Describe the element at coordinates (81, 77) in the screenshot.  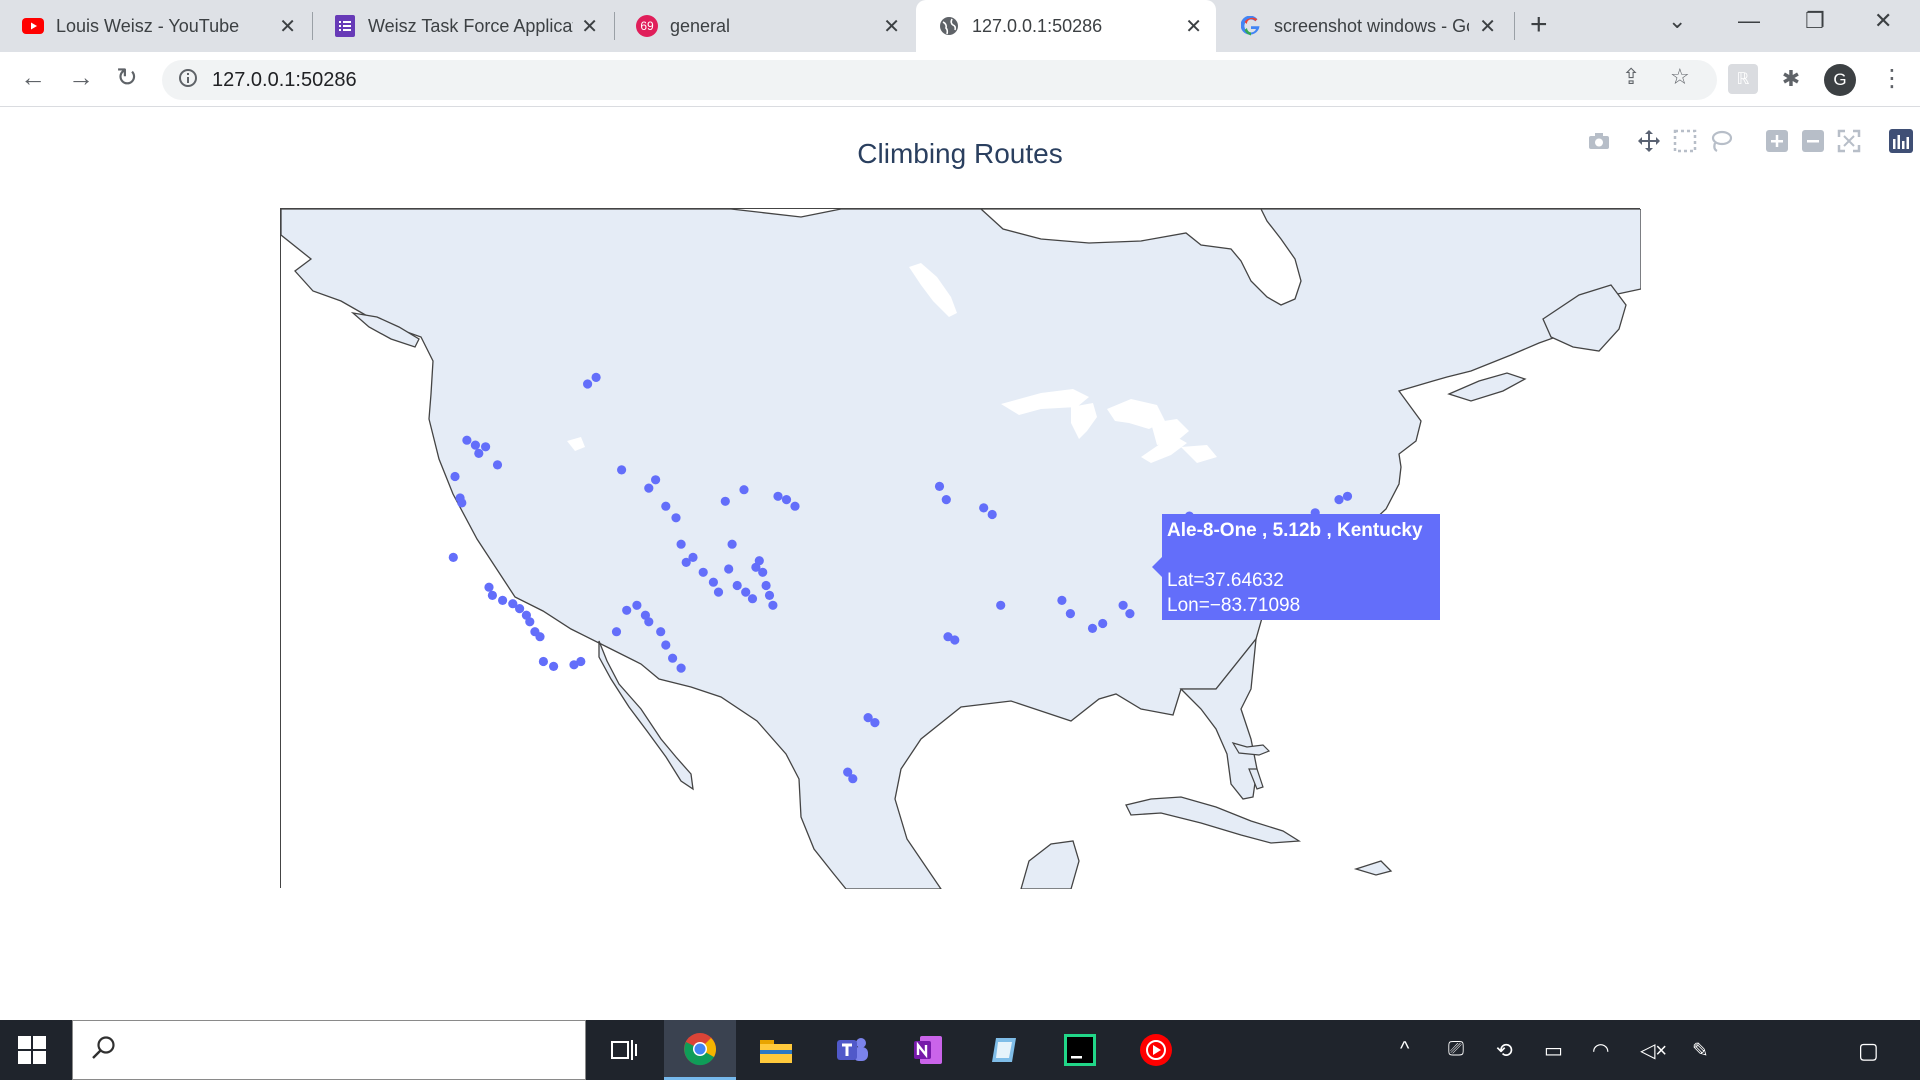
I see `forward-button: →` at that location.